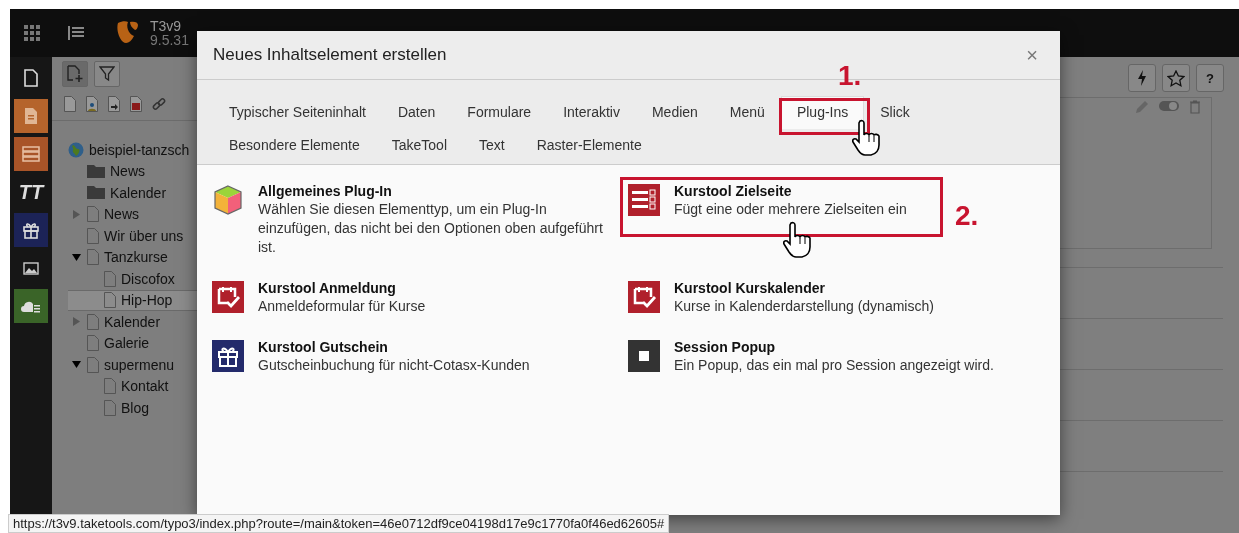 The image size is (1239, 533). I want to click on element-title: Kurstool Kurskalender, so click(804, 288).